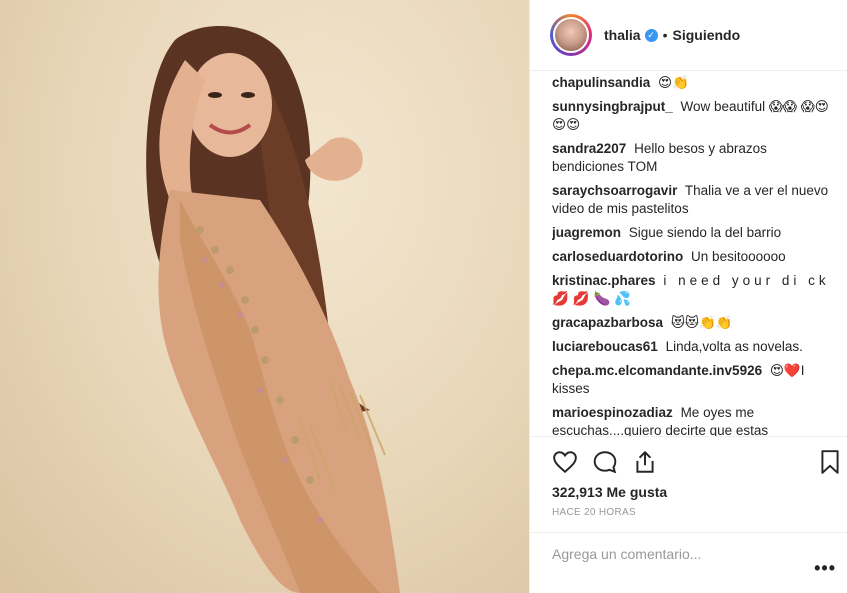 The height and width of the screenshot is (593, 847). I want to click on comment-text: Sigue siendo la del barrio, so click(705, 232).